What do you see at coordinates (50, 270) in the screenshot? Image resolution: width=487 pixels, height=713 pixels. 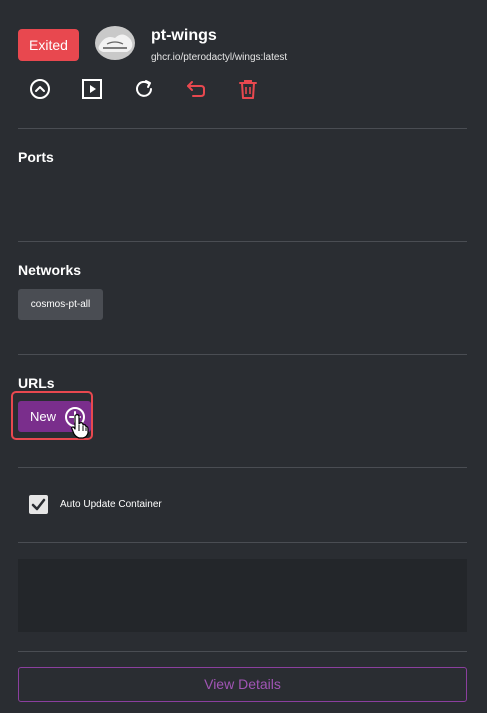 I see `networks-heading: Networks` at bounding box center [50, 270].